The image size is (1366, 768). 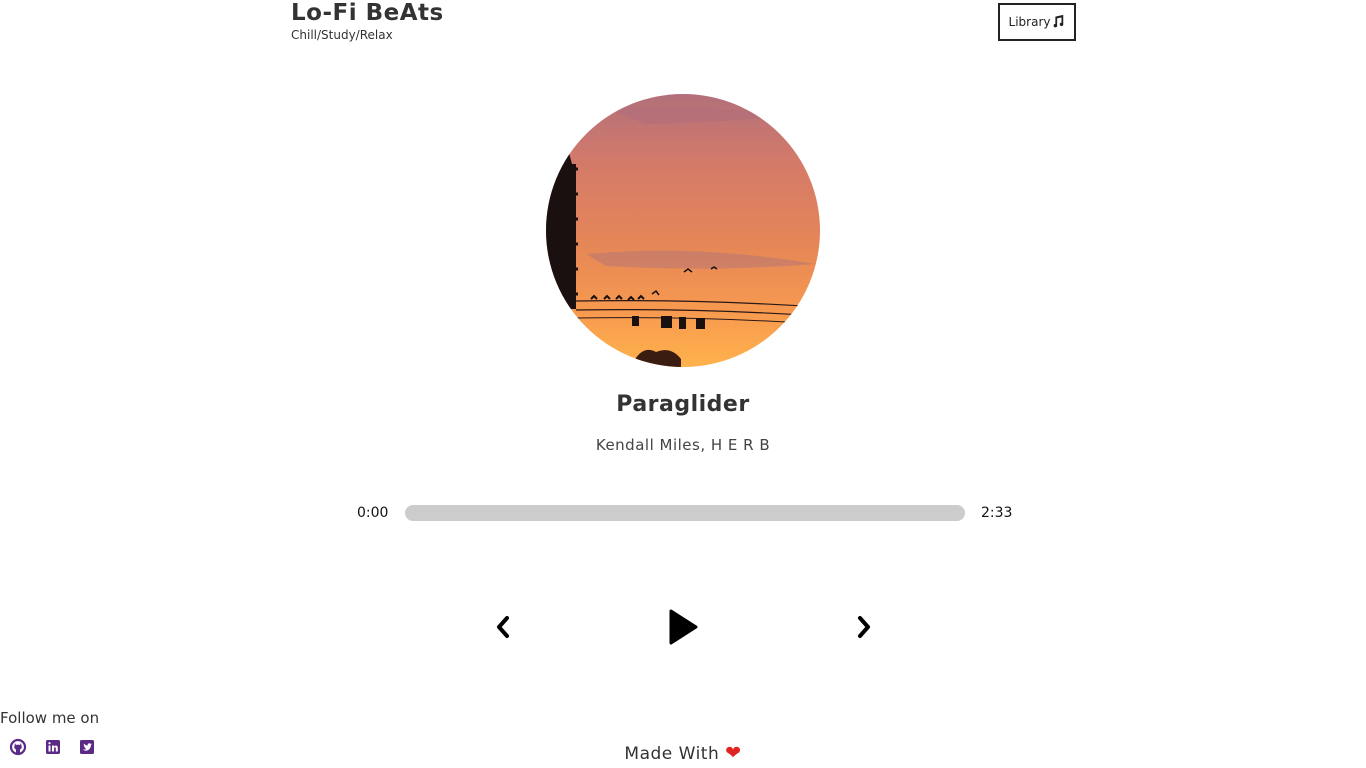 I want to click on chevron-right-icon, so click(x=864, y=627).